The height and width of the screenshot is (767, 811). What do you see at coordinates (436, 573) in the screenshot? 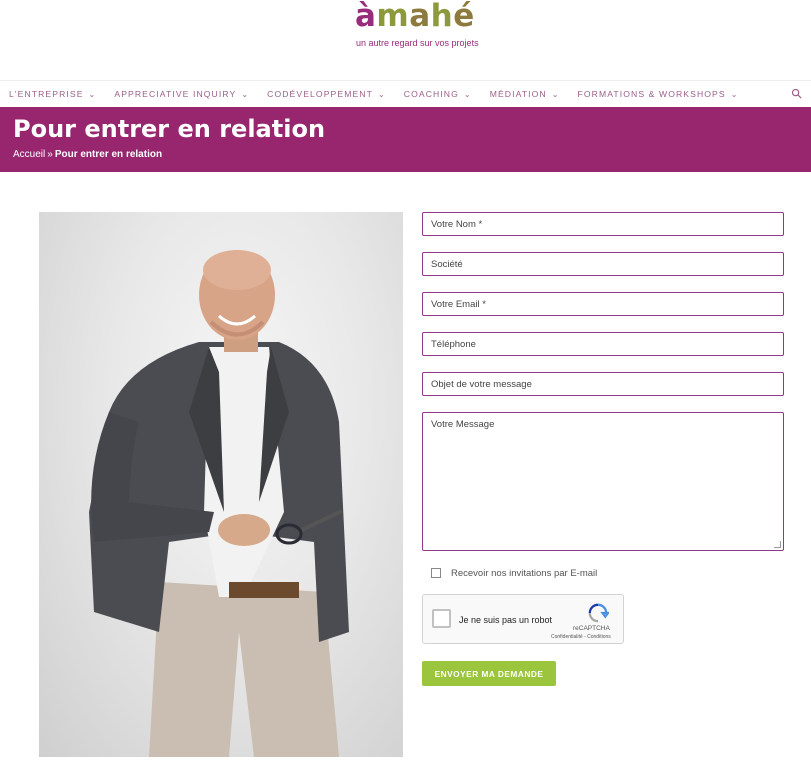
I see `newsletter-checkbox` at bounding box center [436, 573].